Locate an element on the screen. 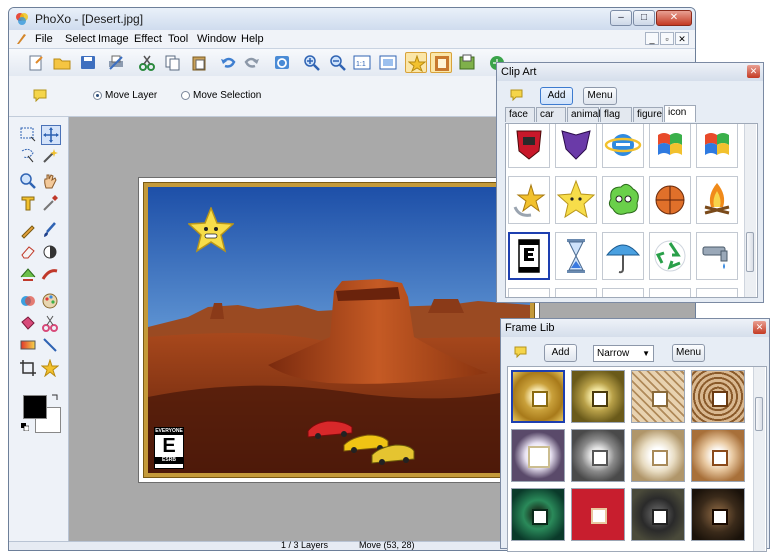 The image size is (778, 552). clip-internet-explorer is located at coordinates (623, 146).